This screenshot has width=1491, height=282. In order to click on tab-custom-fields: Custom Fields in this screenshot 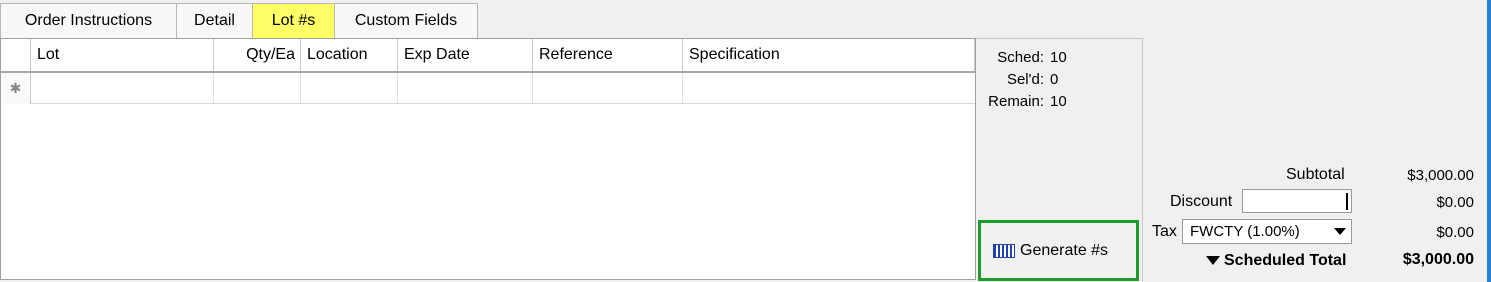, I will do `click(406, 20)`.